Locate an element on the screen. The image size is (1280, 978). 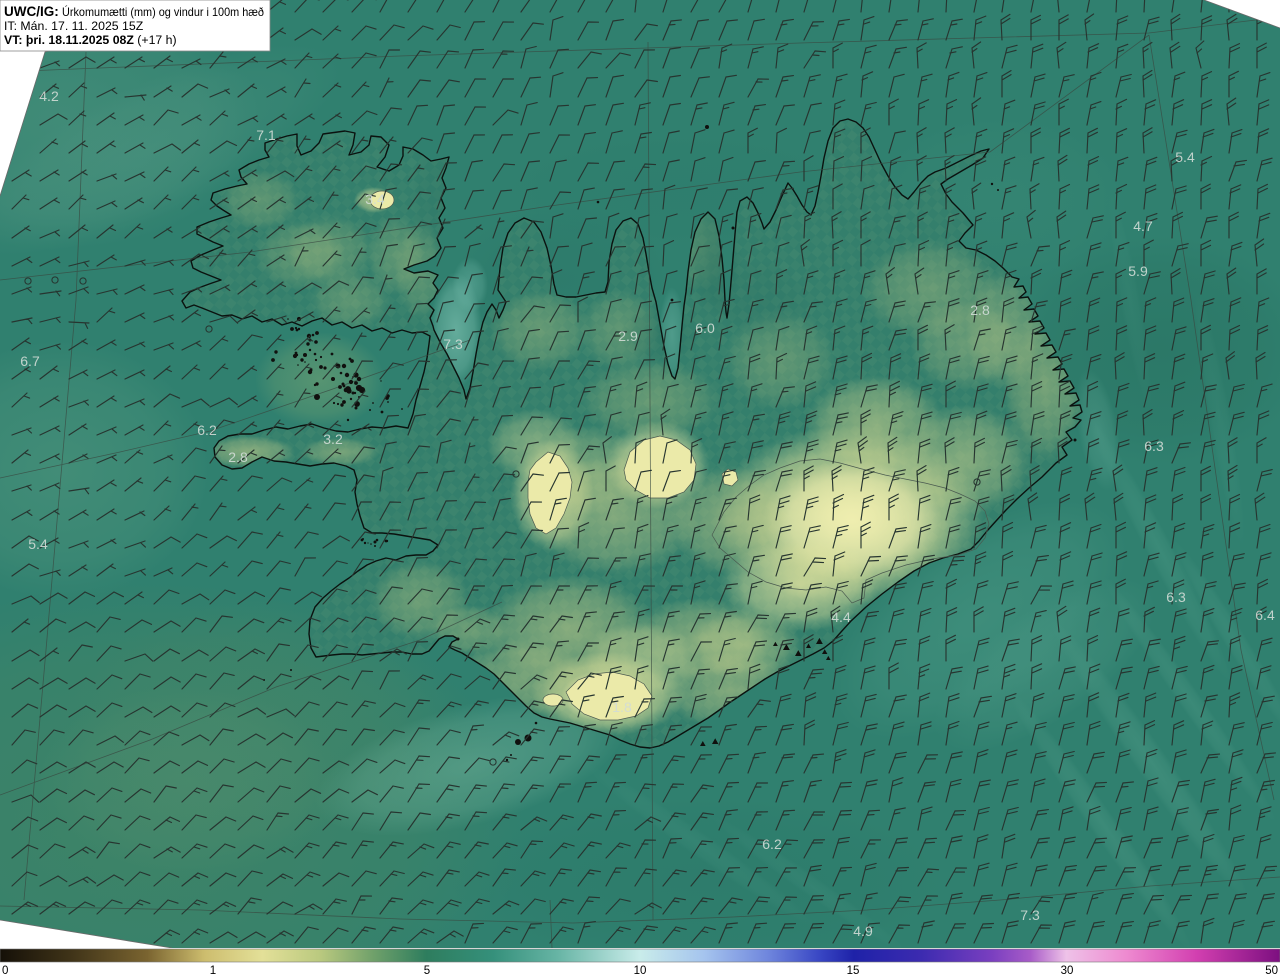
svg-text: 4.9 is located at coordinates (863, 931).